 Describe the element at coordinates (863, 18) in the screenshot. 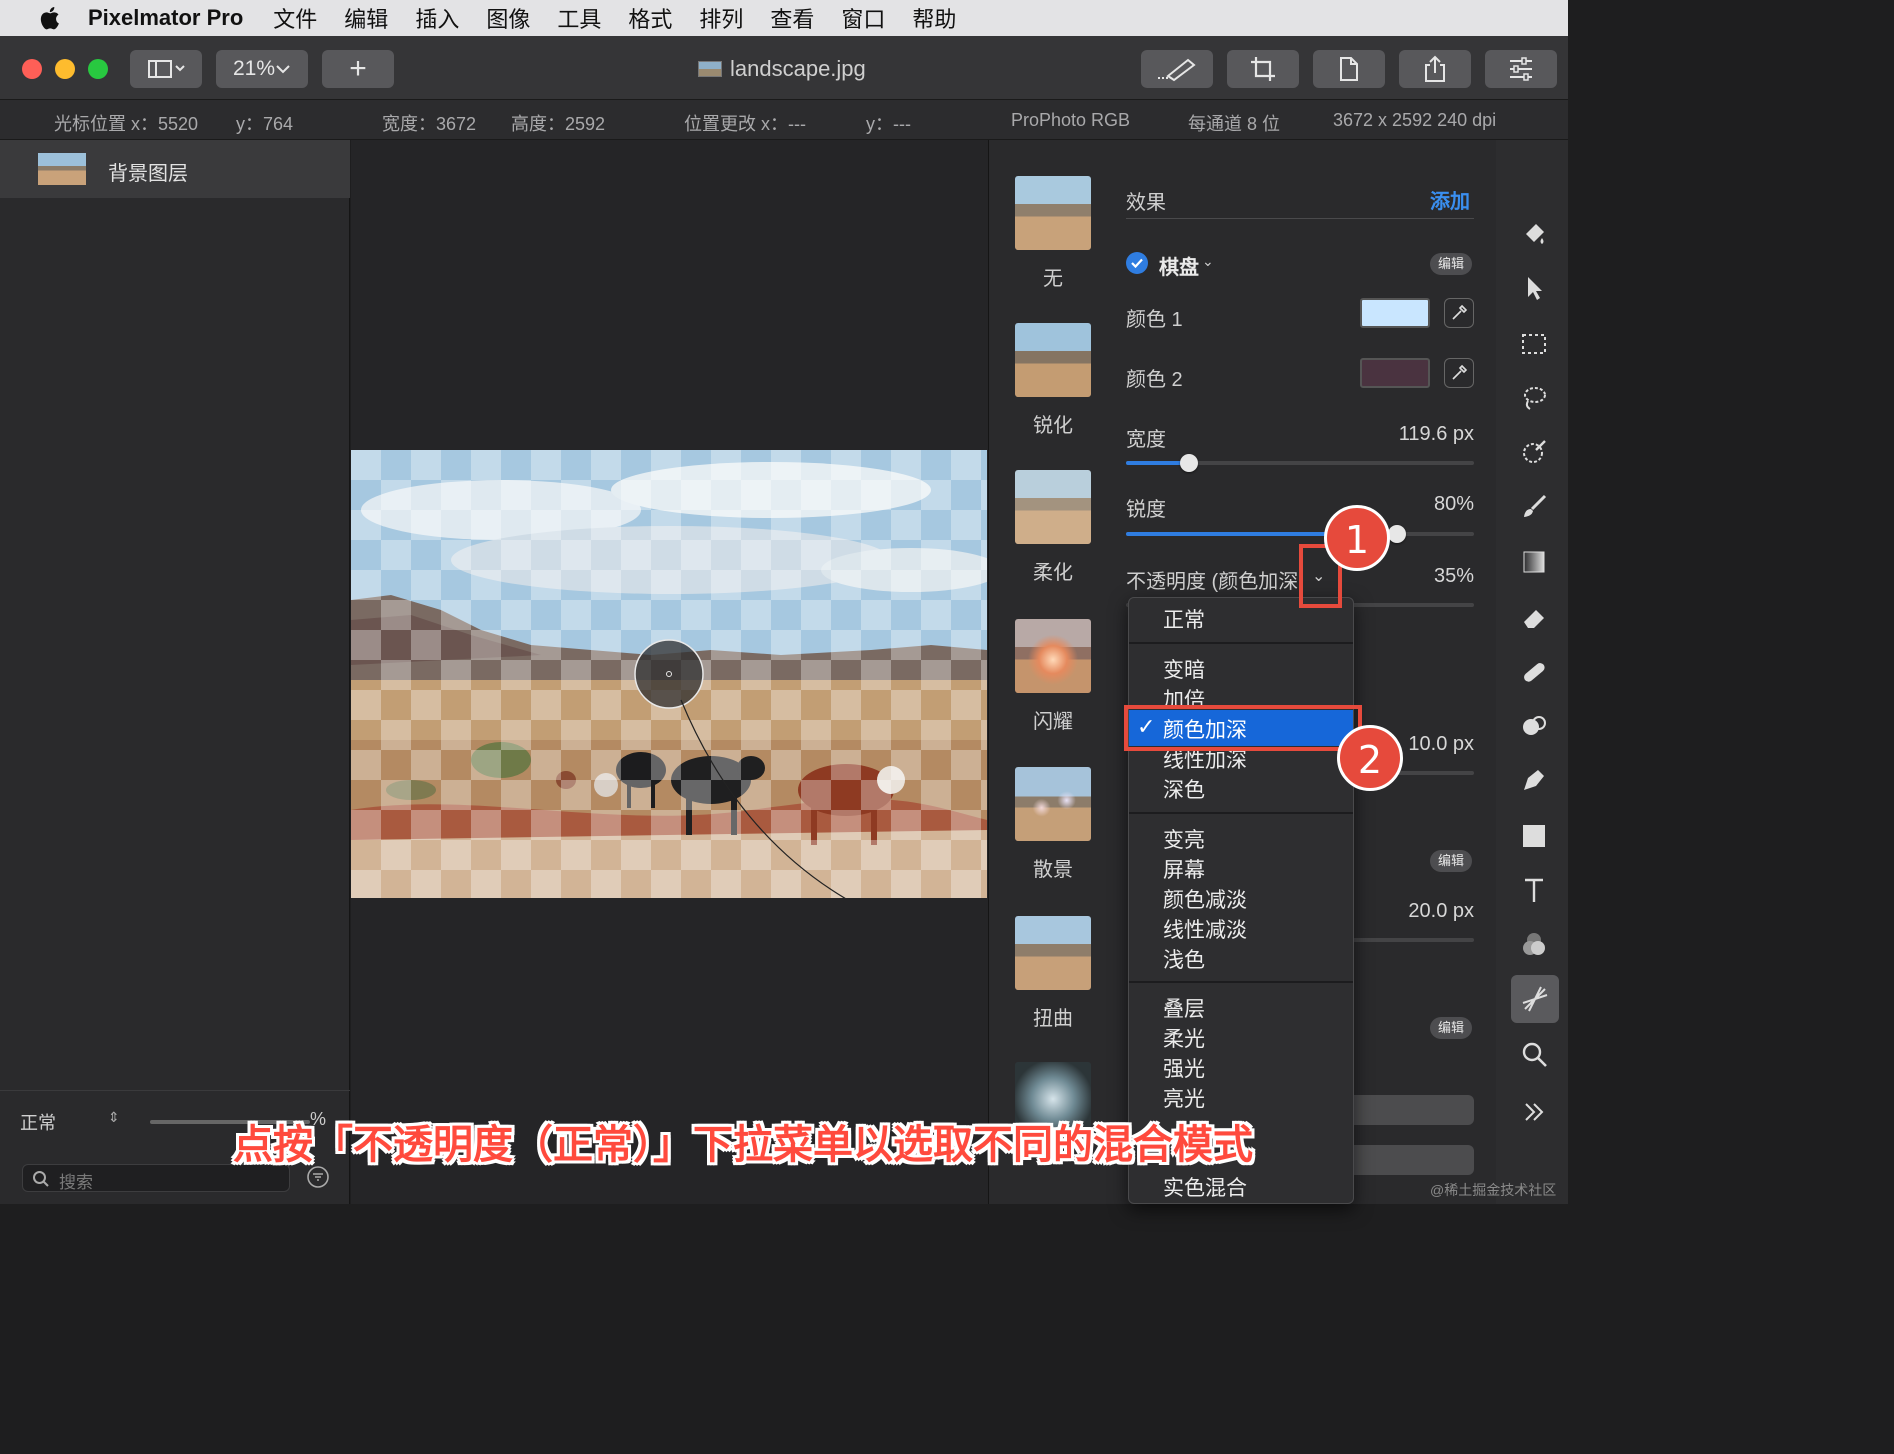

I see `menu-window: 窗口` at that location.